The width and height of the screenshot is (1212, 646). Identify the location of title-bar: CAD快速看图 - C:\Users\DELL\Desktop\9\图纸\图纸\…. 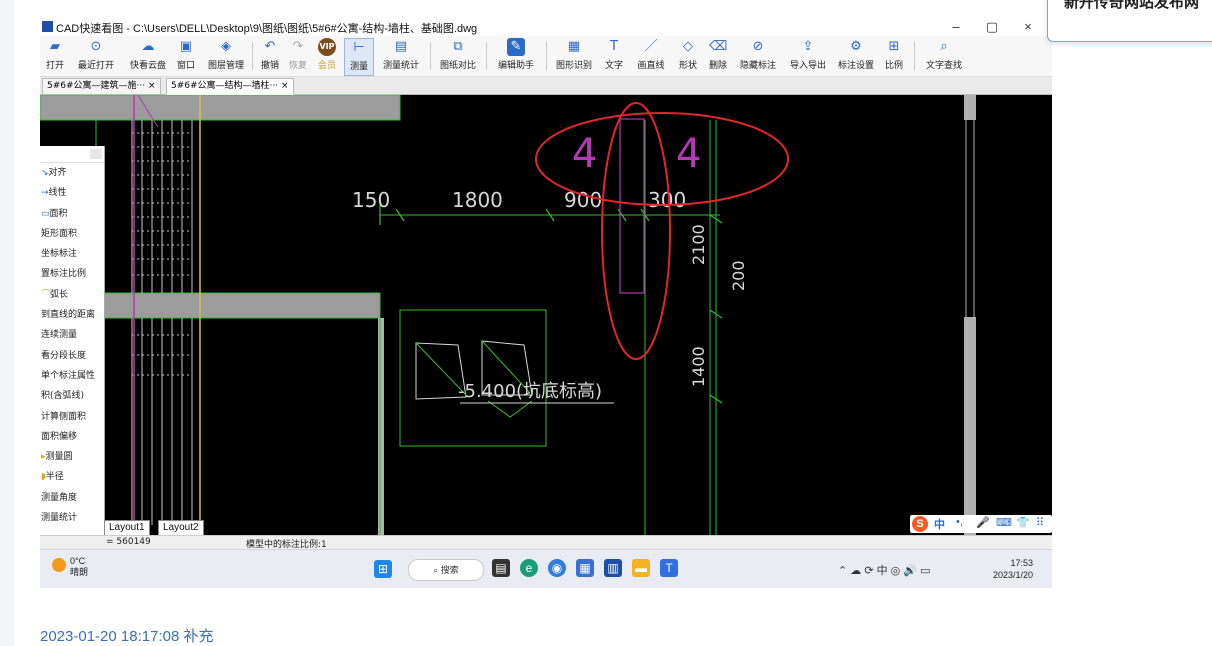
(546, 27).